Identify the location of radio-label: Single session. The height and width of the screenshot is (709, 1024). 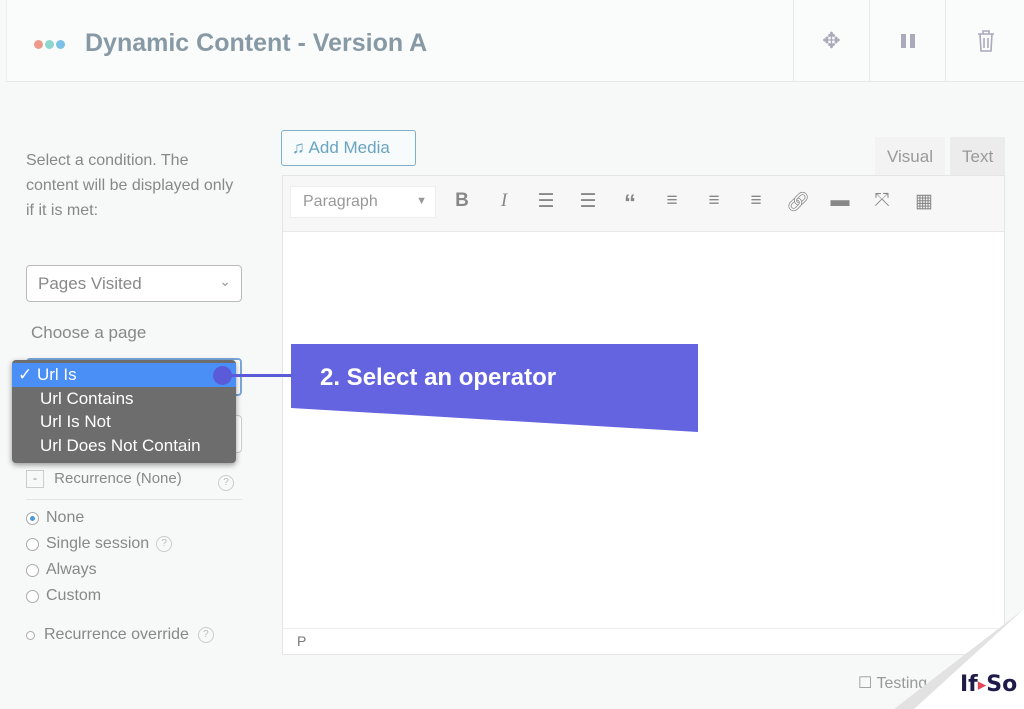
(98, 543).